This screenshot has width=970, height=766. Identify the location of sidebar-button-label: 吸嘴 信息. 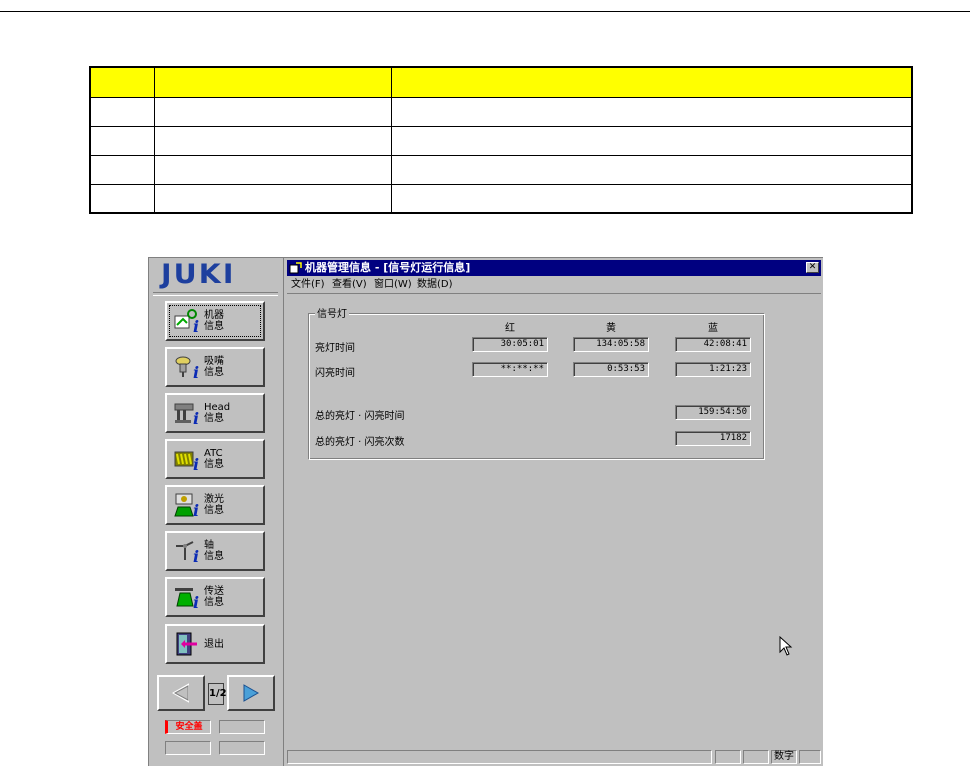
(214, 367).